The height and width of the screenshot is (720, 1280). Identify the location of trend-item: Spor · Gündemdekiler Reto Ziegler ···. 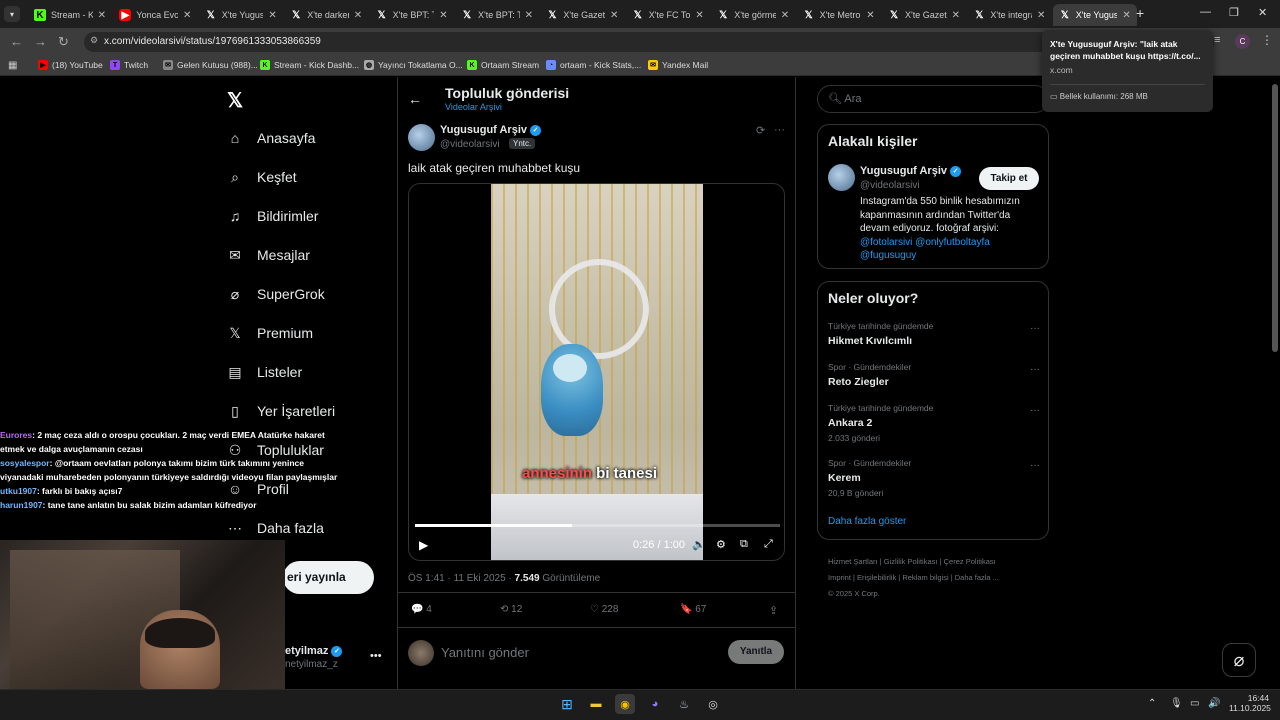
(934, 377).